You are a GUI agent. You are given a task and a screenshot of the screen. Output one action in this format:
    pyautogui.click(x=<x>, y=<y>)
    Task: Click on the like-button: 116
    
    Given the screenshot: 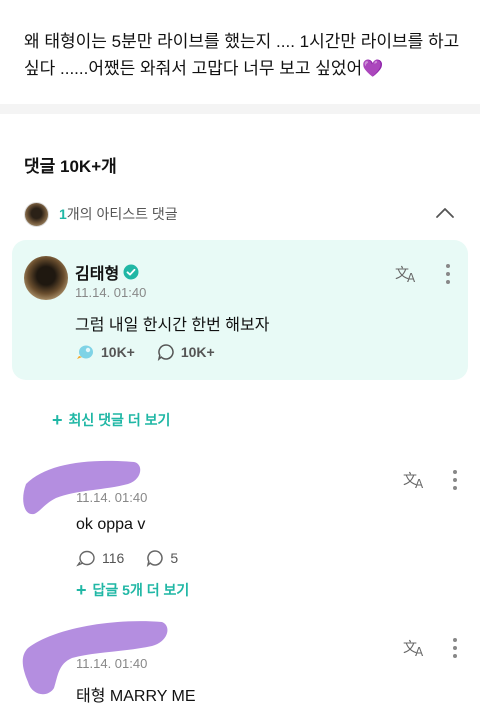 What is the action you would take?
    pyautogui.click(x=100, y=558)
    